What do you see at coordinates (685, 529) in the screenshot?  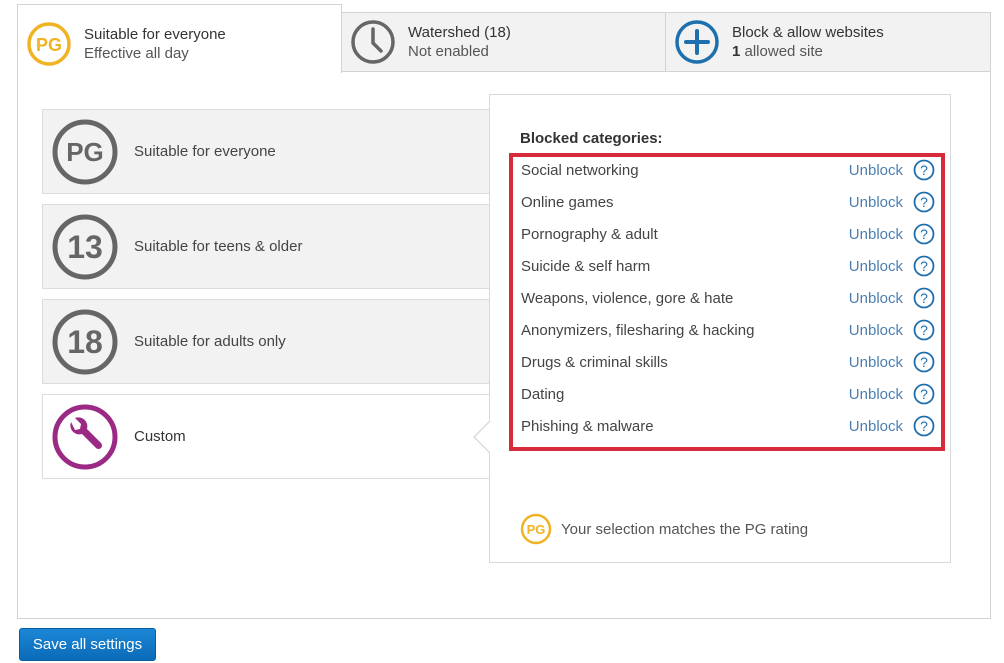 I see `rating-match-text: Your selection matches the PG rating` at bounding box center [685, 529].